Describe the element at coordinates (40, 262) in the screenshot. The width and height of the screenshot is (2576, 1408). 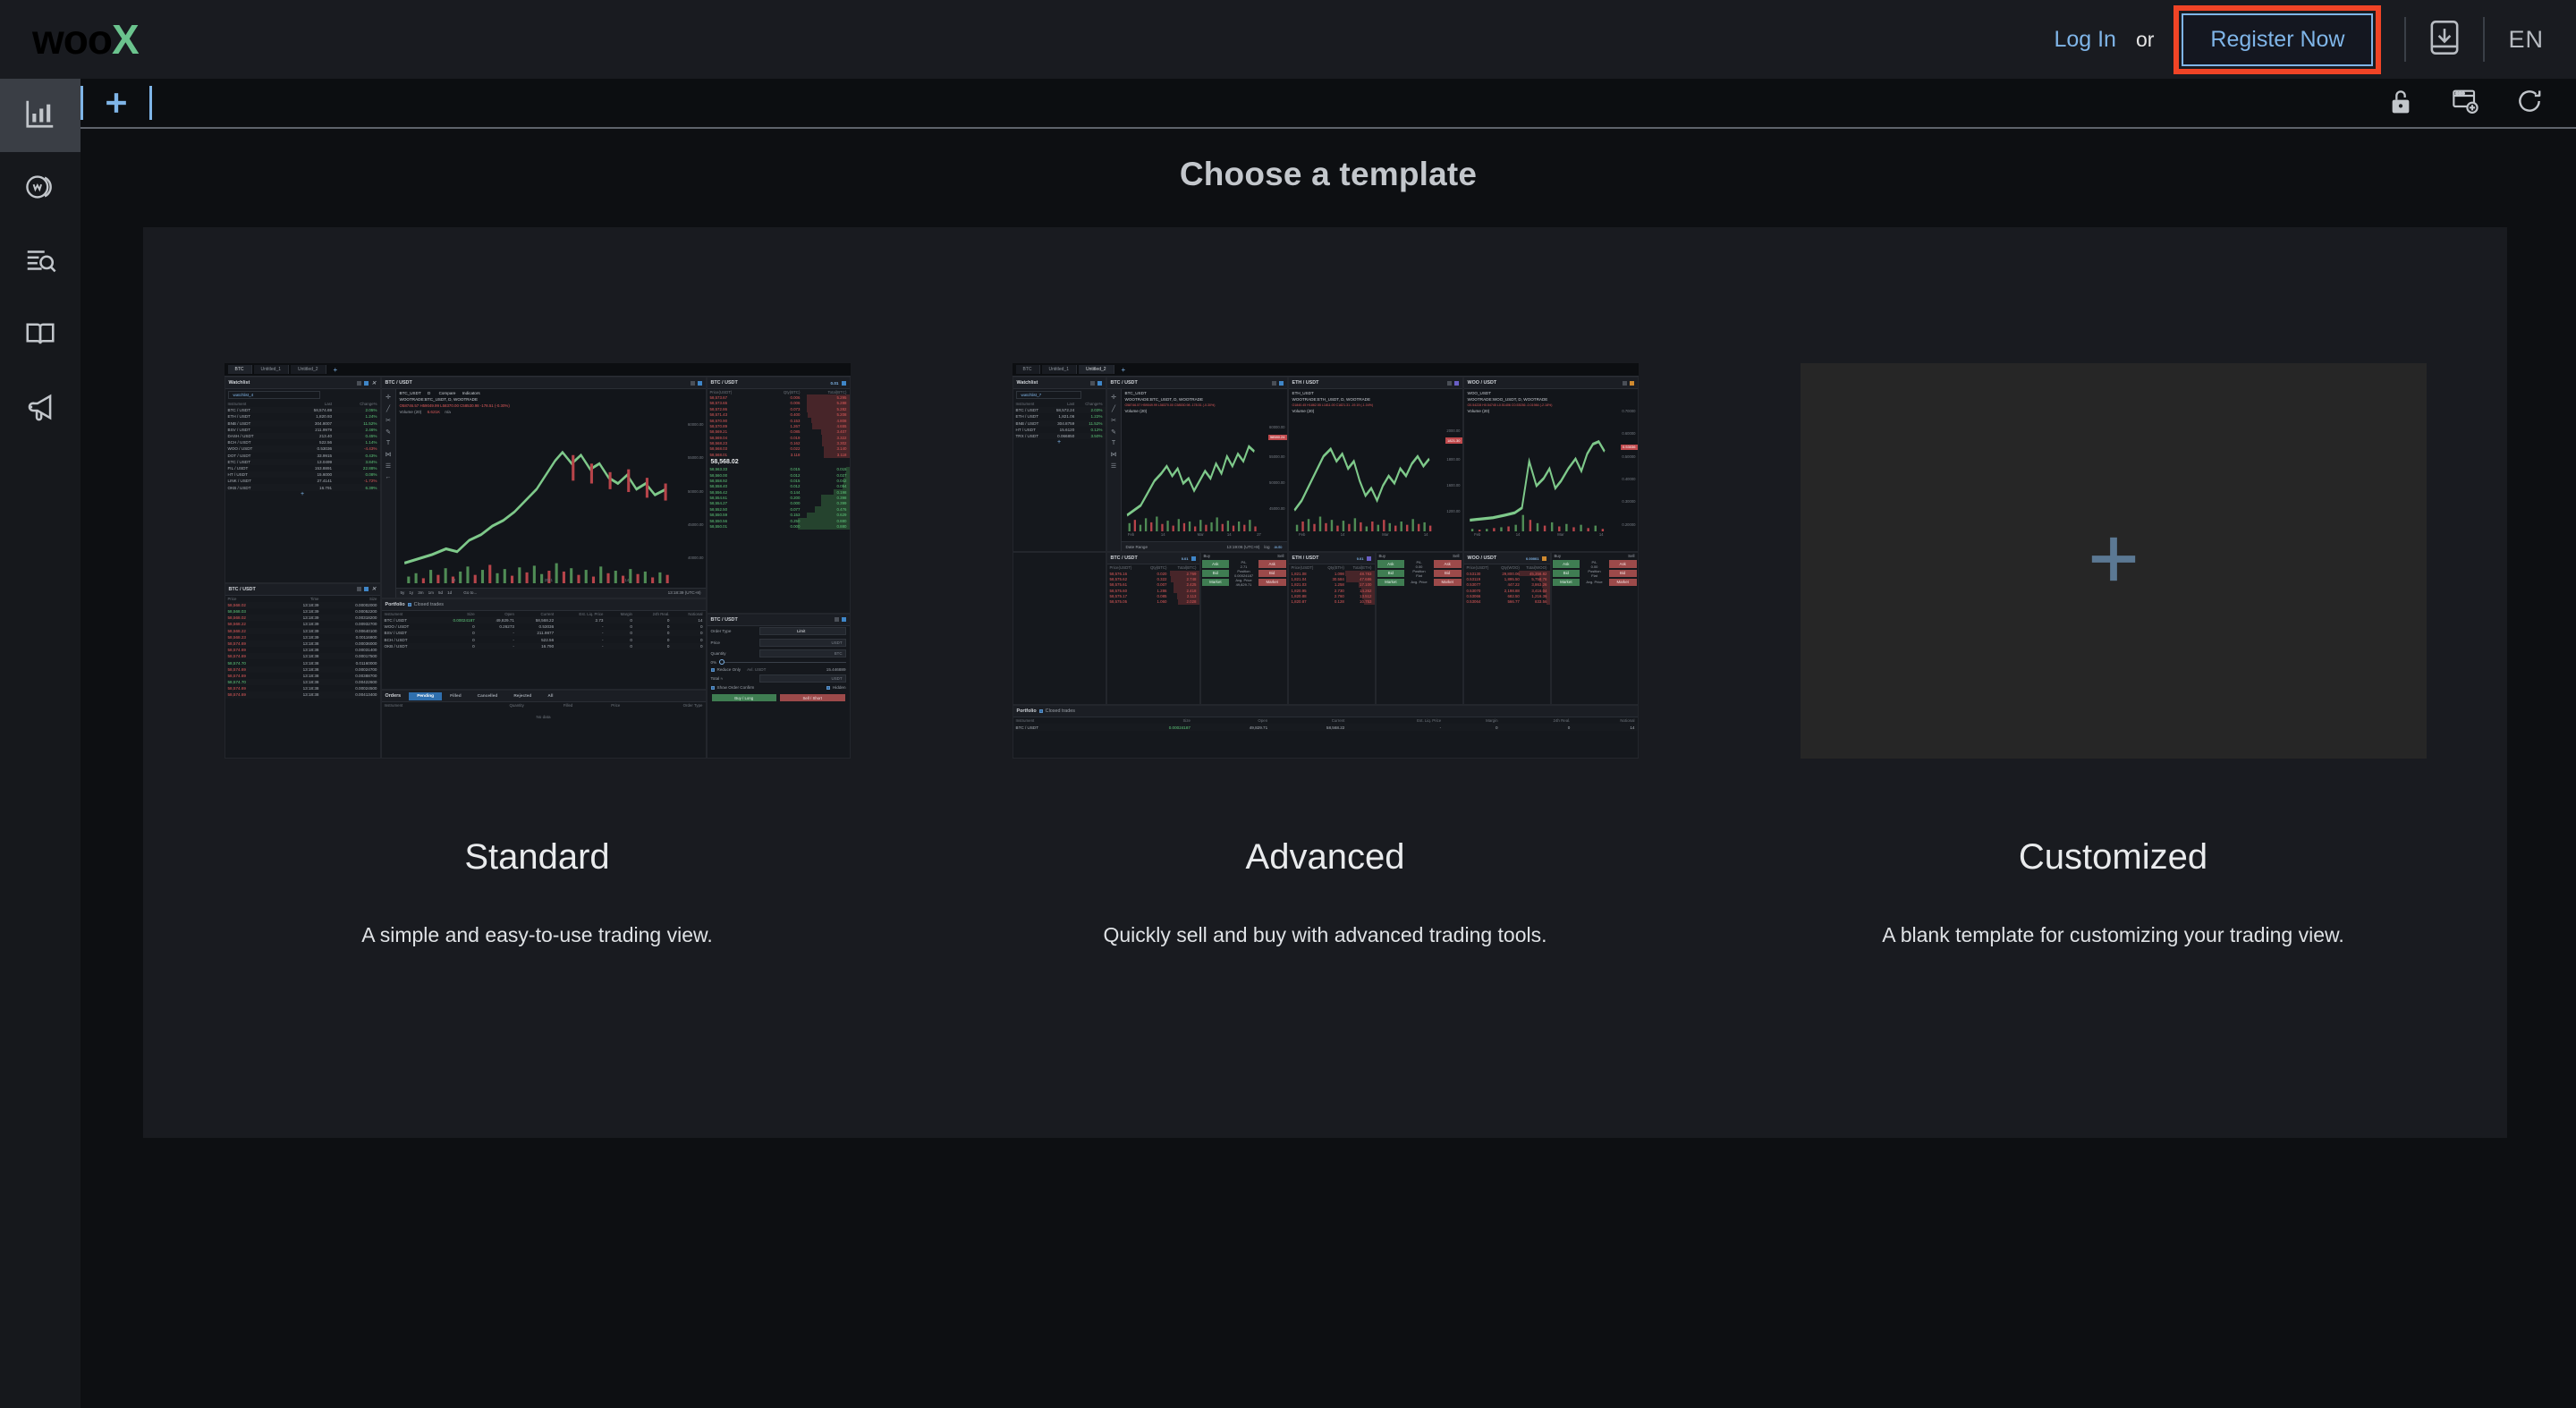
I see `sidebar-item-explore` at that location.